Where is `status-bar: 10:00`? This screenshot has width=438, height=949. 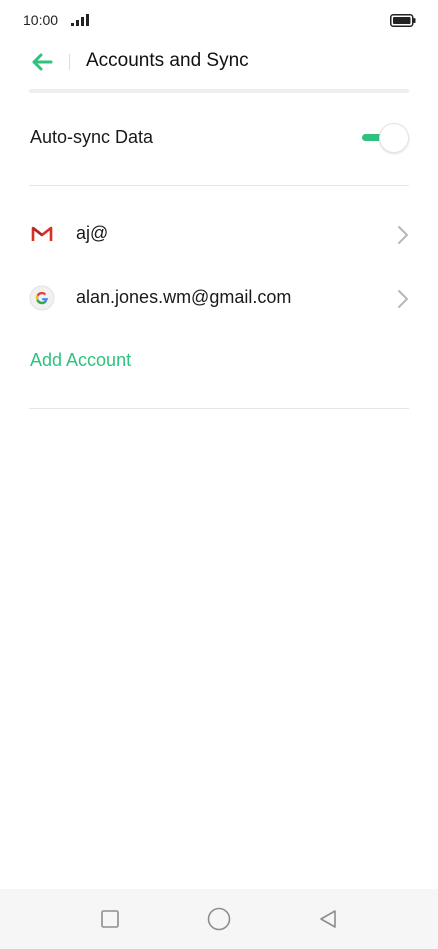
status-bar: 10:00 is located at coordinates (219, 21).